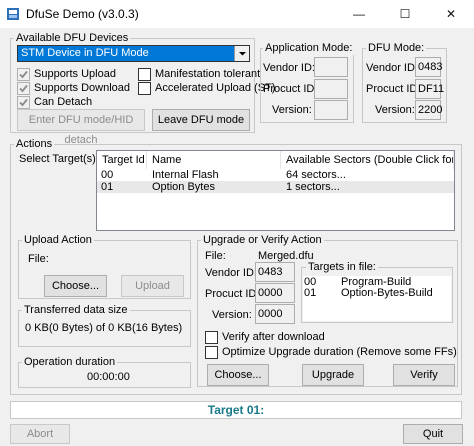 The image size is (474, 446). What do you see at coordinates (58, 240) in the screenshot?
I see `upload-action-legend: Upload Action` at bounding box center [58, 240].